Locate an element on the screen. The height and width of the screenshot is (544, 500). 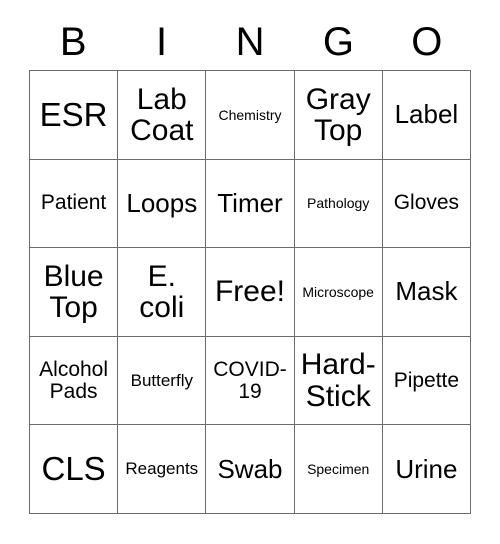
bingo-cell-b1: ESR is located at coordinates (74, 115).